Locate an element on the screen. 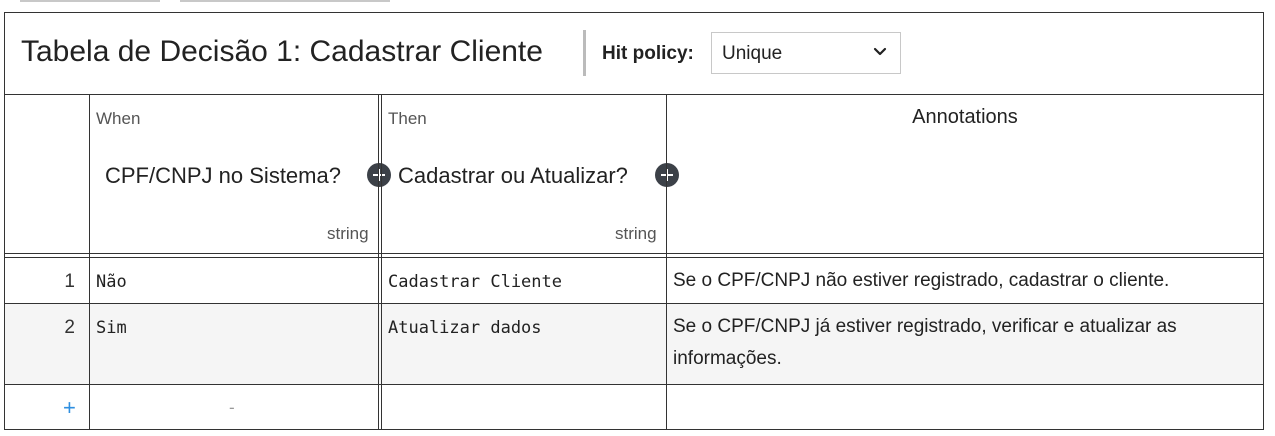 The image size is (1275, 436). row-1-bottom-line is located at coordinates (634, 303).